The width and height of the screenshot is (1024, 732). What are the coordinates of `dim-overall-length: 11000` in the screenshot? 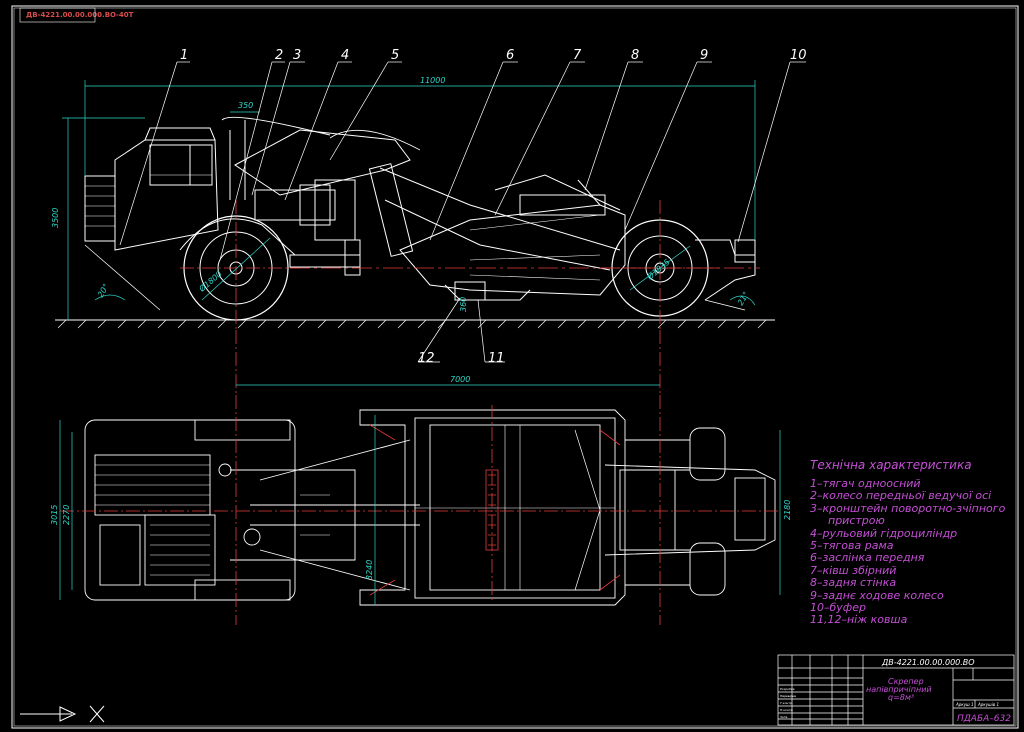 It's located at (432, 80).